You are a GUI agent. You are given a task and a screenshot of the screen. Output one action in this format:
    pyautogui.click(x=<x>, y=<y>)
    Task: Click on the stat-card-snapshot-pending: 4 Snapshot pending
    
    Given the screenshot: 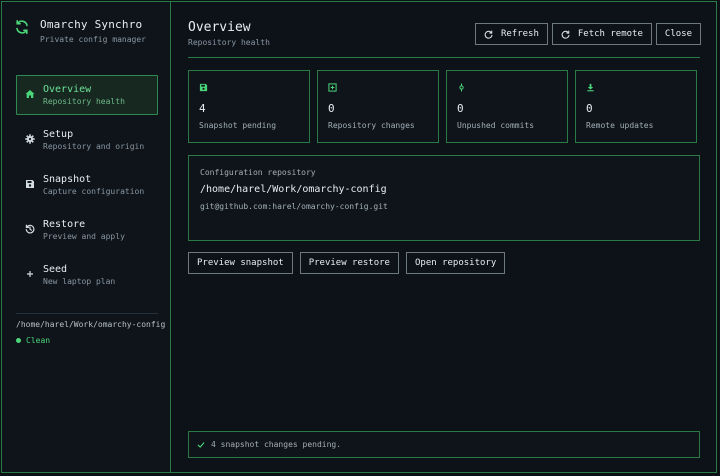 What is the action you would take?
    pyautogui.click(x=249, y=106)
    